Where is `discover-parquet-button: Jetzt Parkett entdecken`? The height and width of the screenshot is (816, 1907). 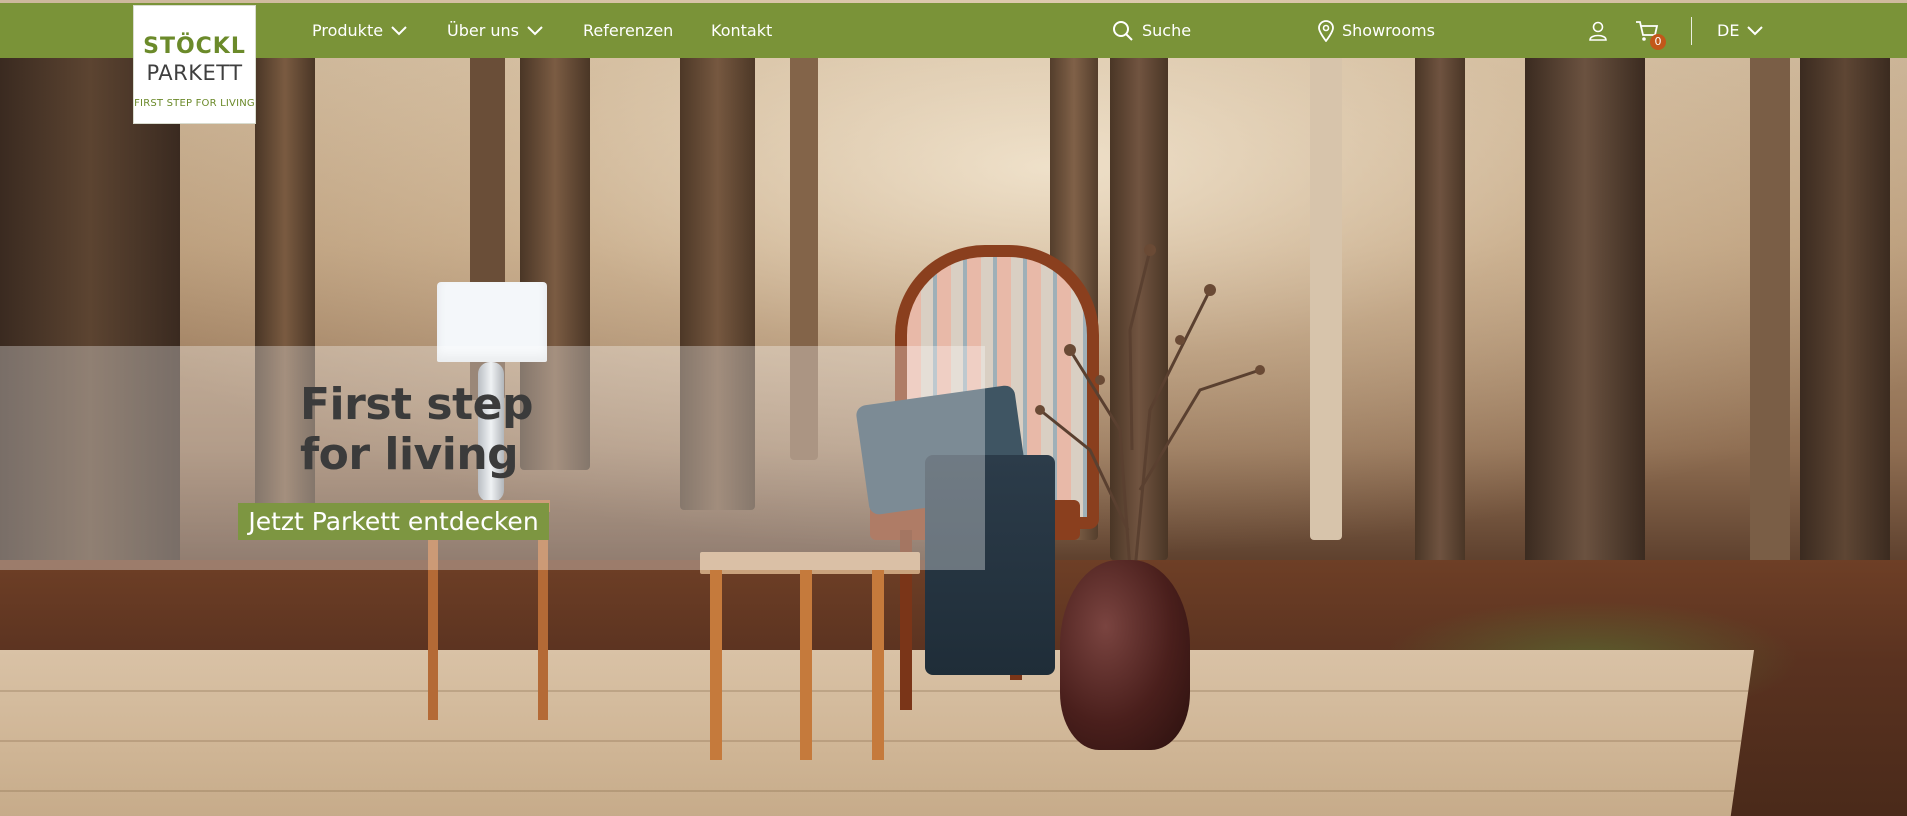 discover-parquet-button: Jetzt Parkett entdecken is located at coordinates (393, 521).